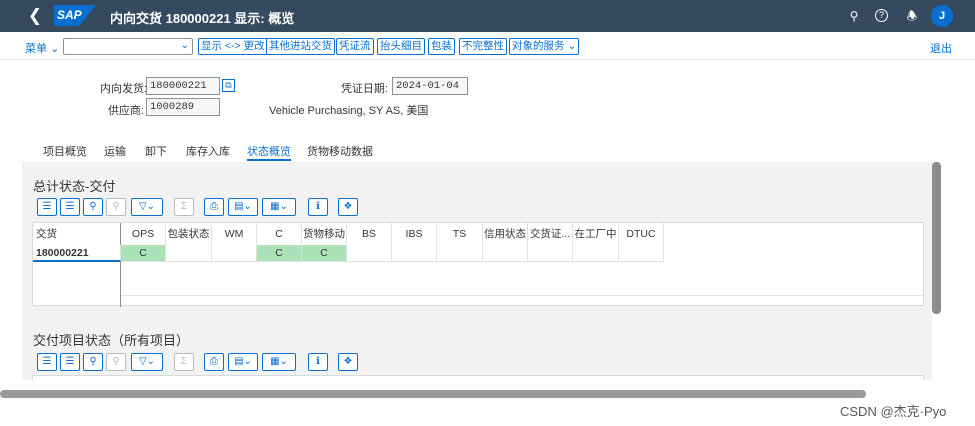 This screenshot has height=426, width=975. Describe the element at coordinates (893, 411) in the screenshot. I see `watermark: CSDN @杰克·Pyo` at that location.